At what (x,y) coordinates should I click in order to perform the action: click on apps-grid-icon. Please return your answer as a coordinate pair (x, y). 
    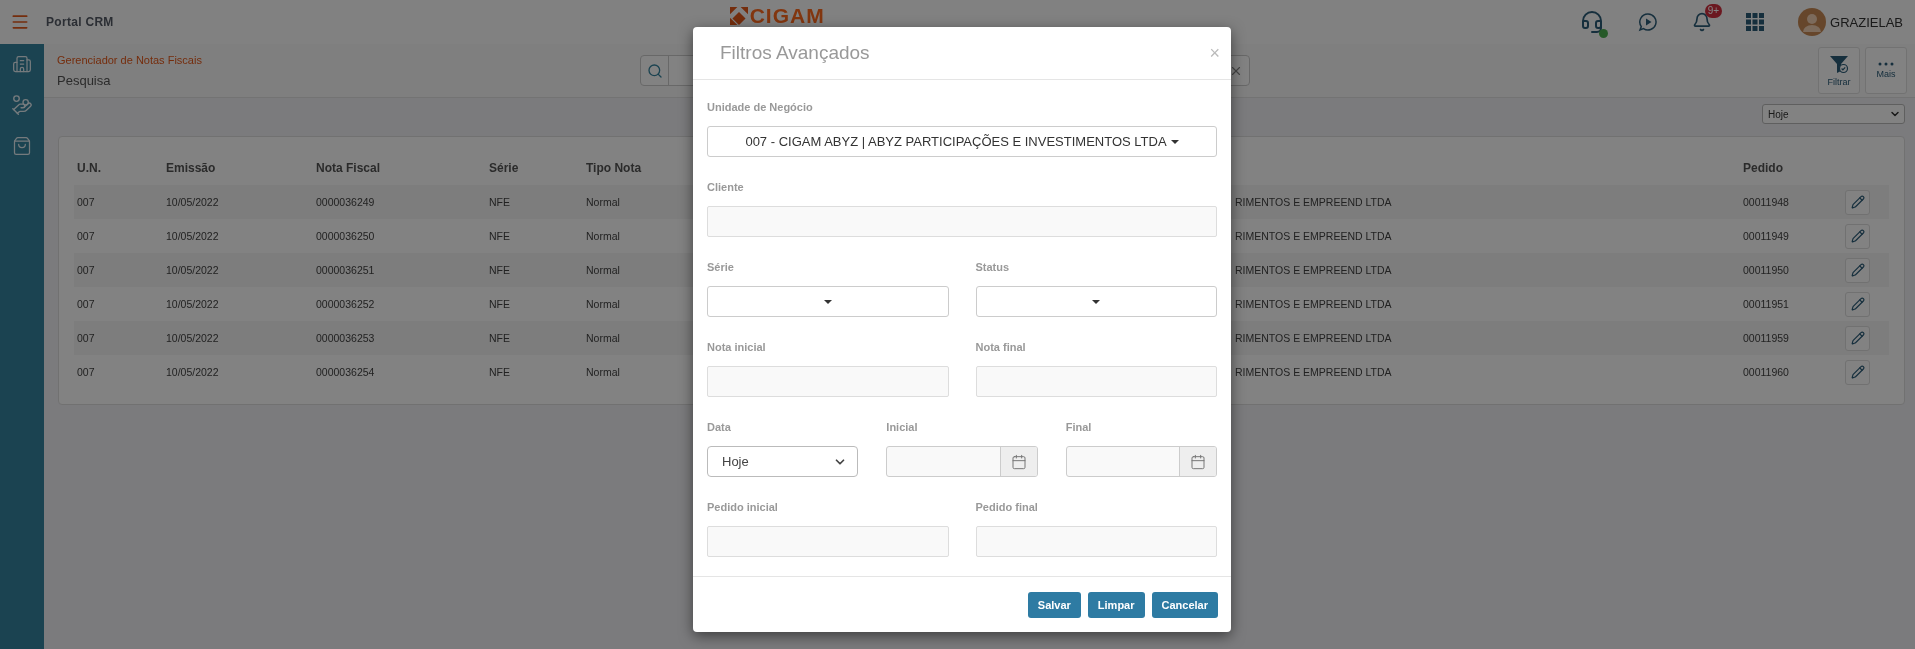
    Looking at the image, I should click on (1755, 22).